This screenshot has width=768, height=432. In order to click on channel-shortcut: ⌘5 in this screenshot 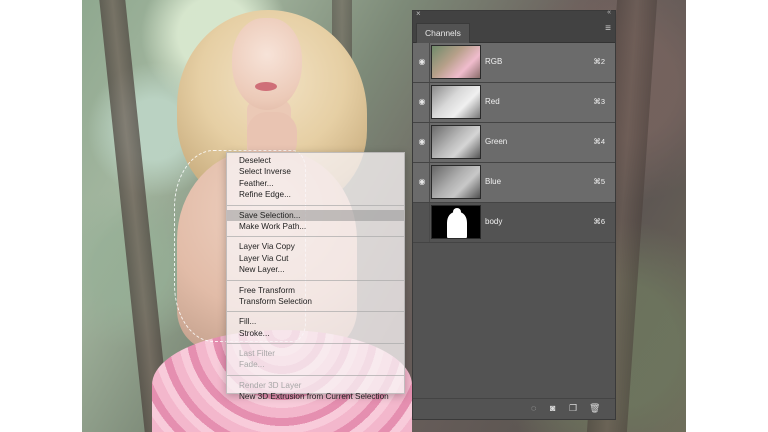, I will do `click(599, 181)`.